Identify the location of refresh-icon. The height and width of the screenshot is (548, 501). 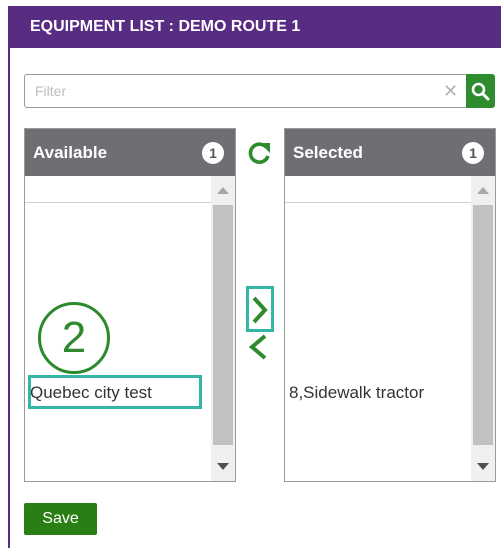
(259, 154).